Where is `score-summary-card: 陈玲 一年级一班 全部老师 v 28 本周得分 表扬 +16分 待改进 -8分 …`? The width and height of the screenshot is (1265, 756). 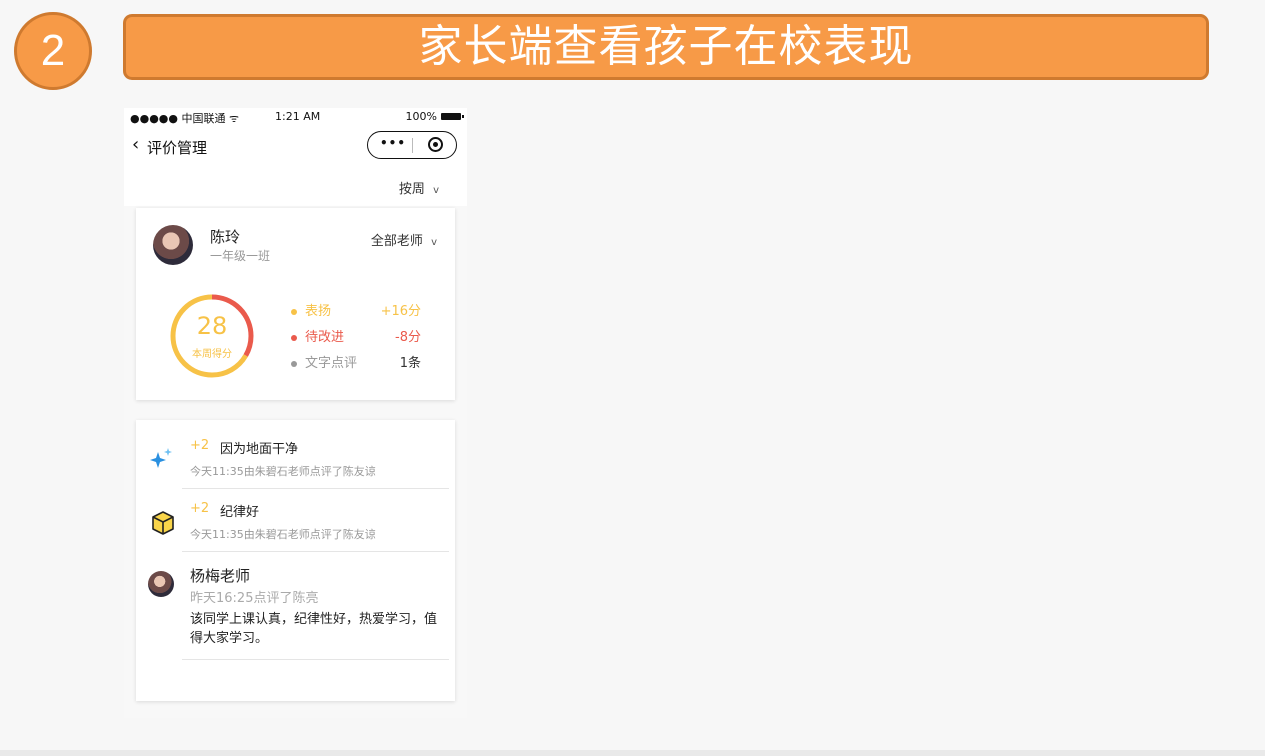
score-summary-card: 陈玲 一年级一班 全部老师 v 28 本周得分 表扬 +16分 待改进 -8分 … is located at coordinates (295, 304).